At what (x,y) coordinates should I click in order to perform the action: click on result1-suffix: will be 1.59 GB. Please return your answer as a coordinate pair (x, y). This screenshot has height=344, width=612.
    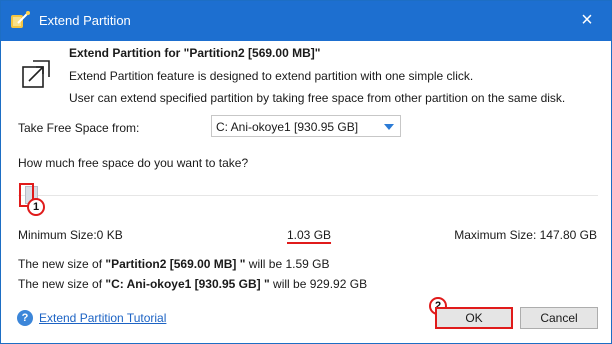
    Looking at the image, I should click on (287, 264).